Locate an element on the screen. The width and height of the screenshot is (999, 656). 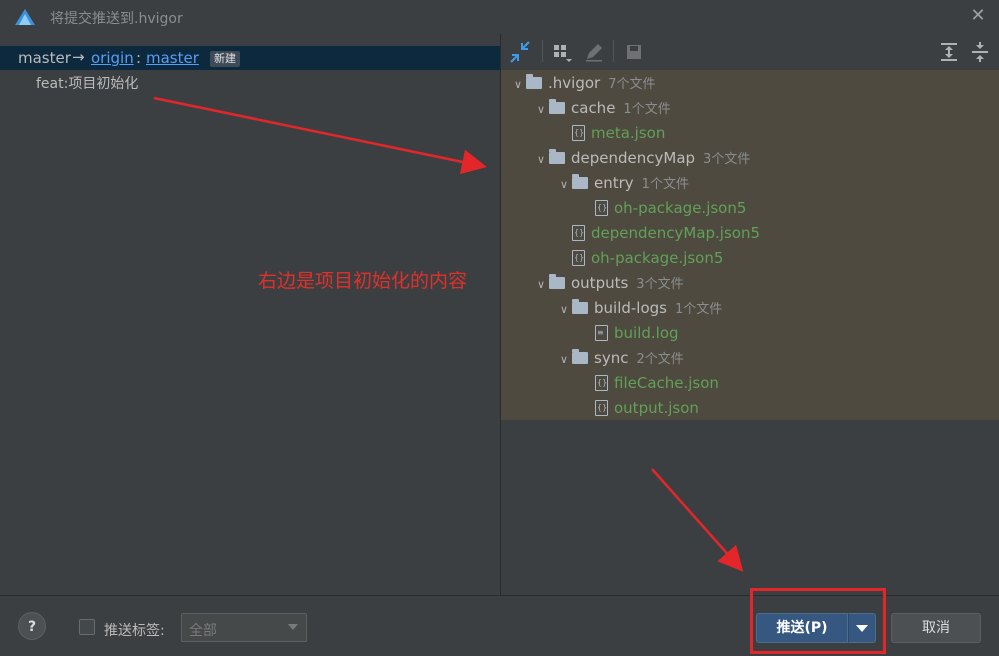
expand-all-icon is located at coordinates (949, 52).